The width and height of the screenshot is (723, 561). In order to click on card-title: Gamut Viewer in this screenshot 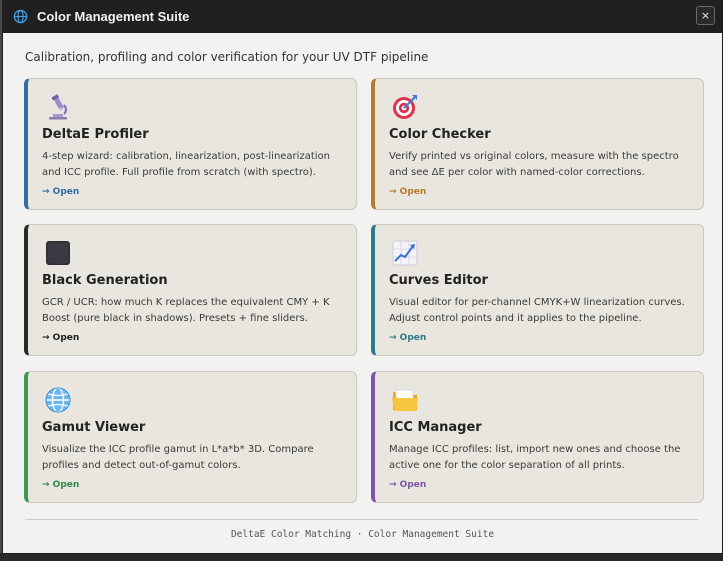, I will do `click(94, 427)`.